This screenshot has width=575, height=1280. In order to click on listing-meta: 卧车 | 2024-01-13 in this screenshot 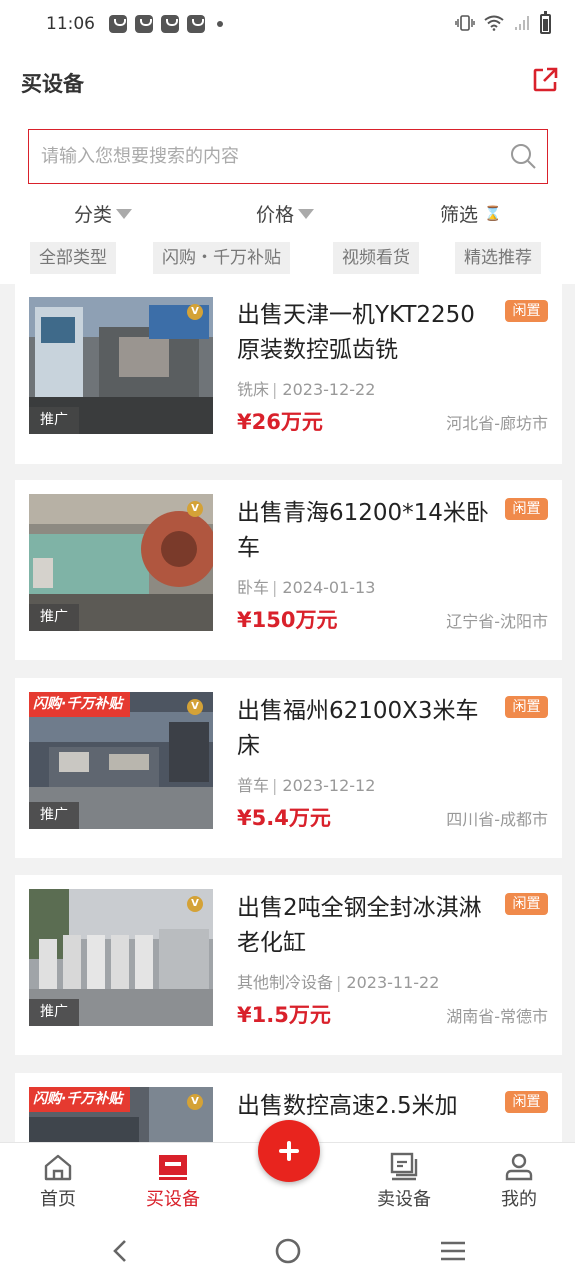, I will do `click(306, 587)`.